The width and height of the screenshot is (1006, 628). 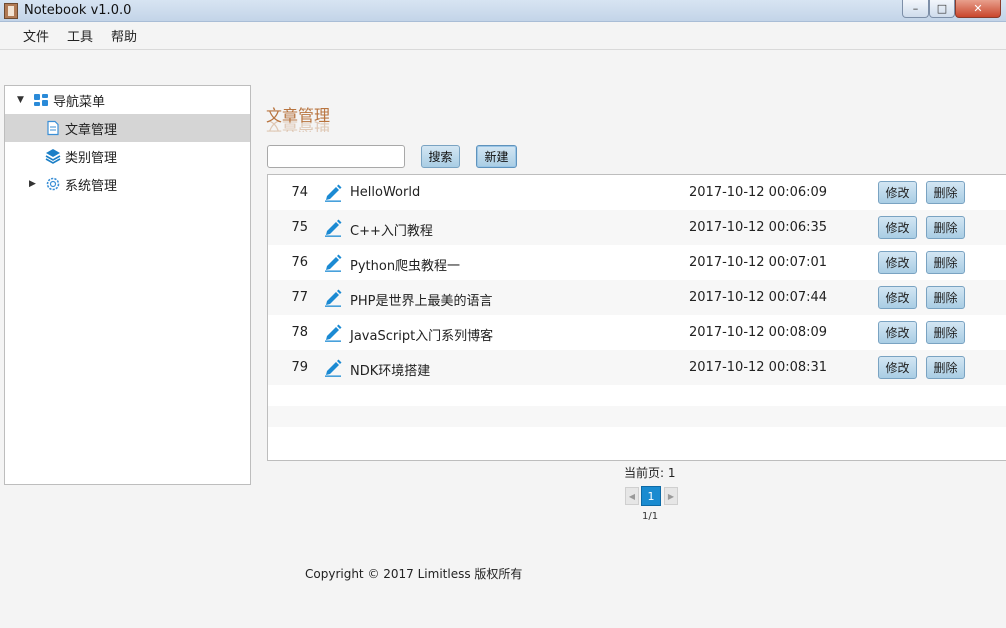 I want to click on menu-tools: 工具, so click(x=80, y=35).